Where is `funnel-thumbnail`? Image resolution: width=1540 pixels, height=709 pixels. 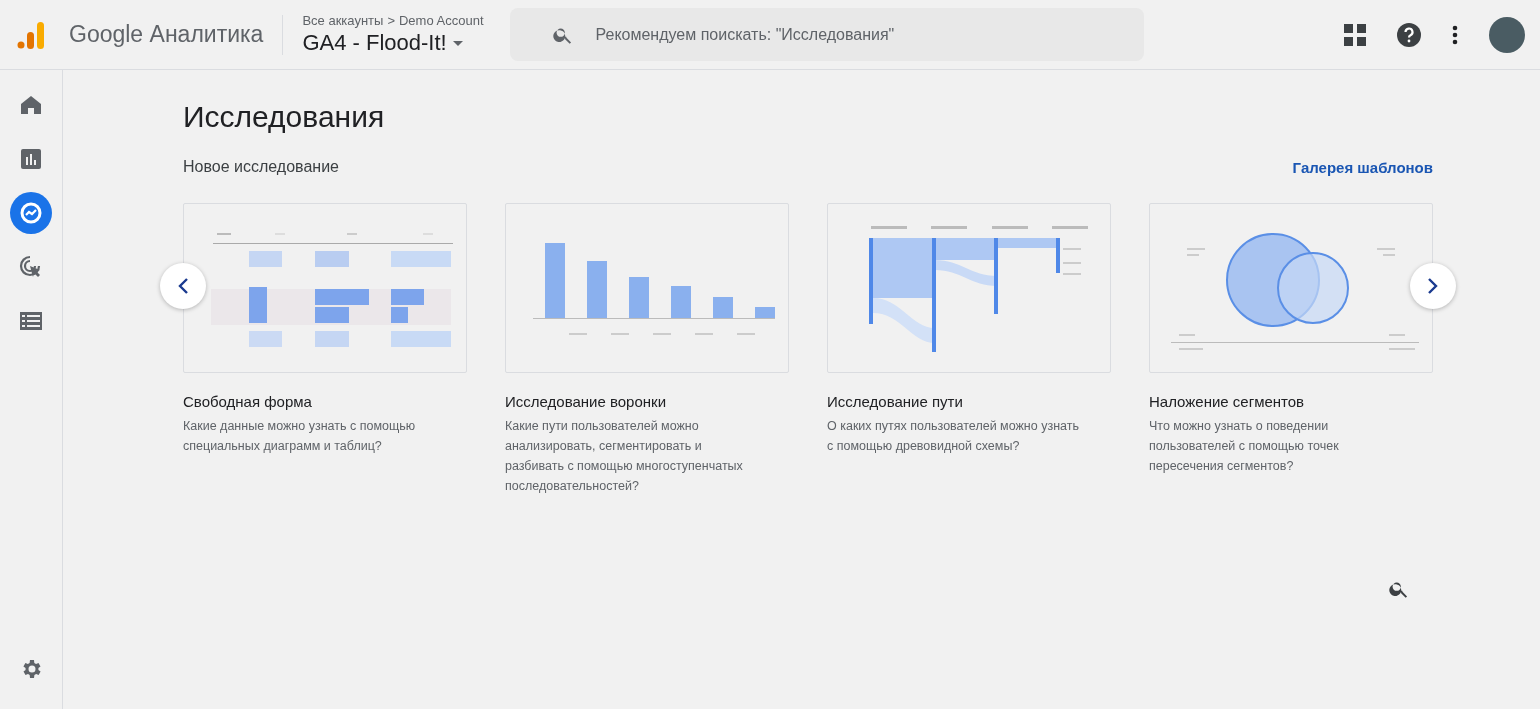
funnel-thumbnail is located at coordinates (647, 288).